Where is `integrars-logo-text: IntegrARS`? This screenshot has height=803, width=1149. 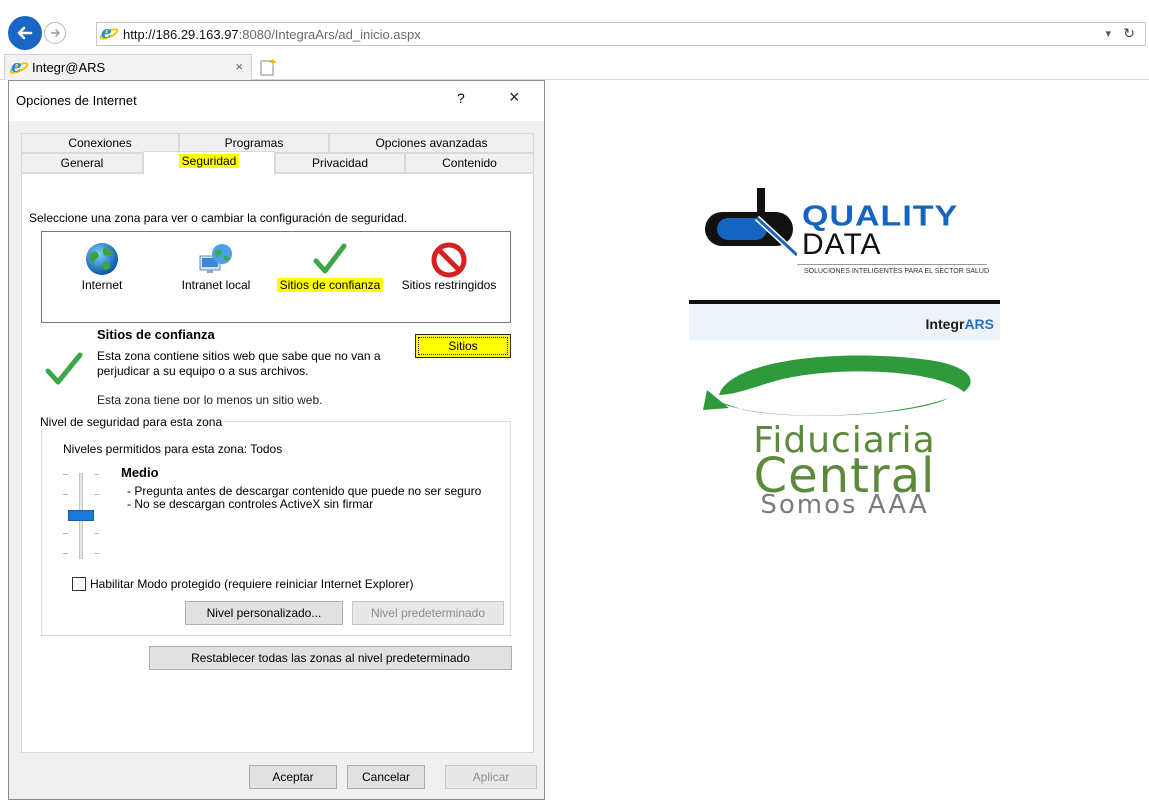 integrars-logo-text: IntegrARS is located at coordinates (960, 324).